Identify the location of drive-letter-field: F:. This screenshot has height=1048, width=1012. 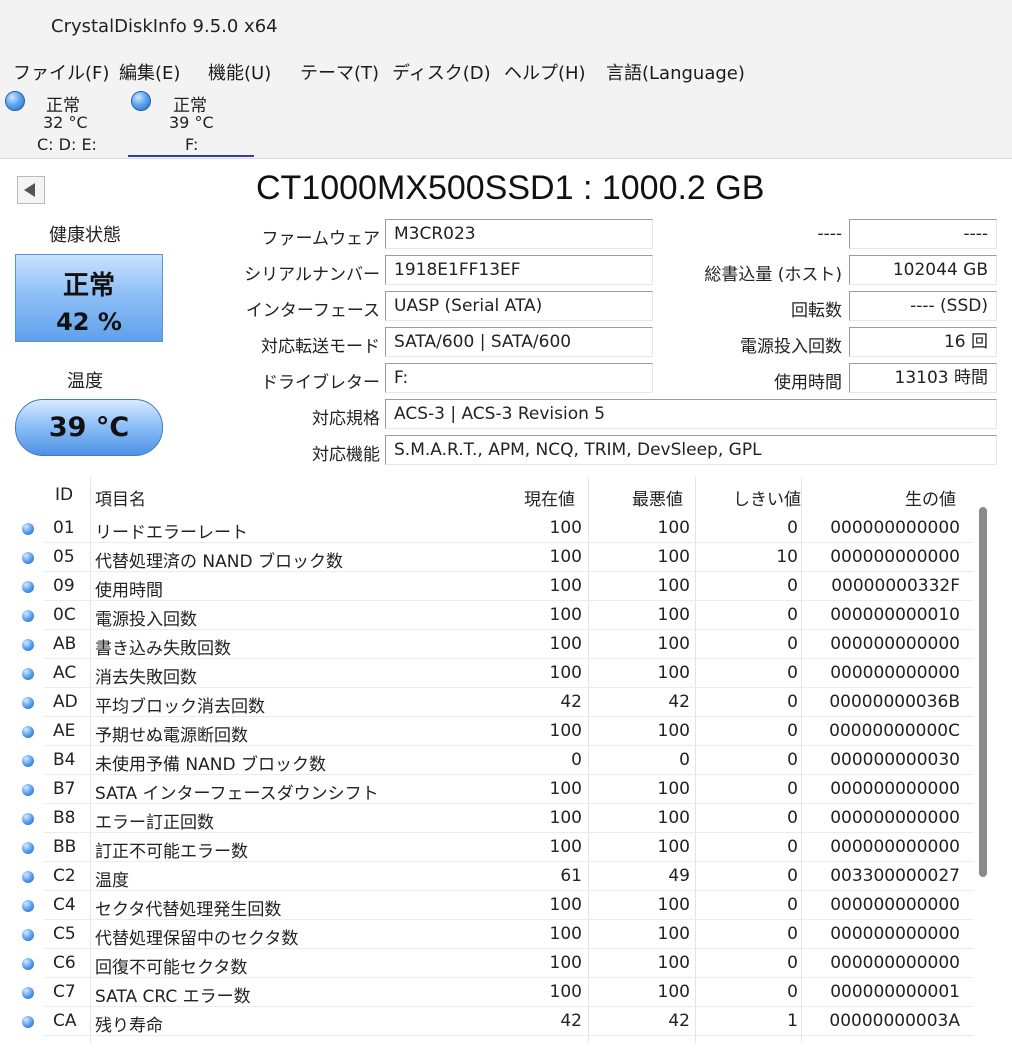
(519, 378).